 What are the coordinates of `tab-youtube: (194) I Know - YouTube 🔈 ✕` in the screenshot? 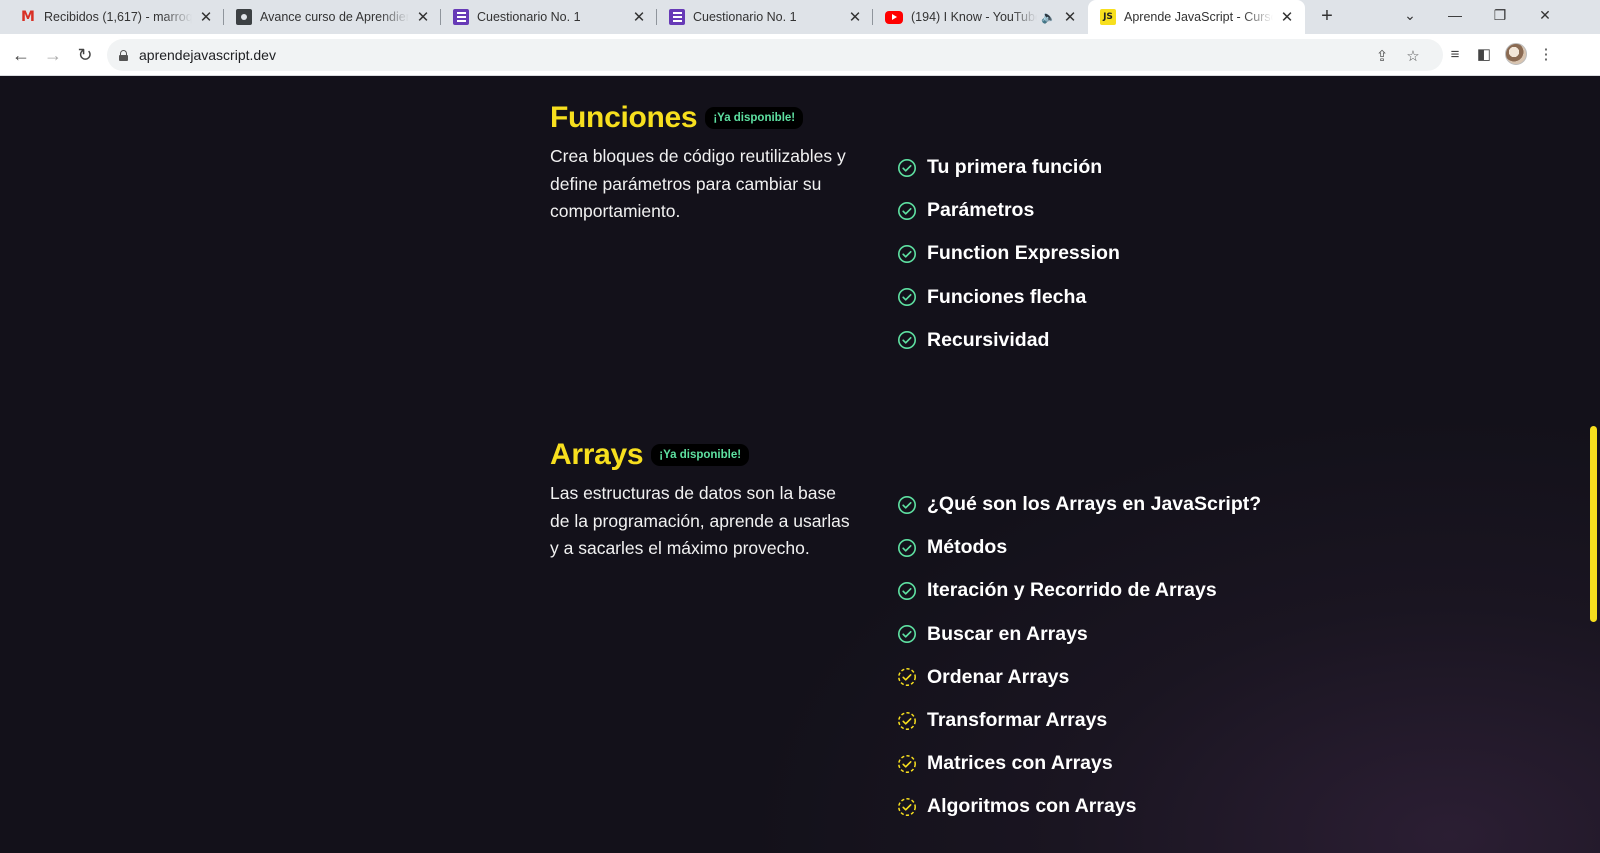 It's located at (980, 17).